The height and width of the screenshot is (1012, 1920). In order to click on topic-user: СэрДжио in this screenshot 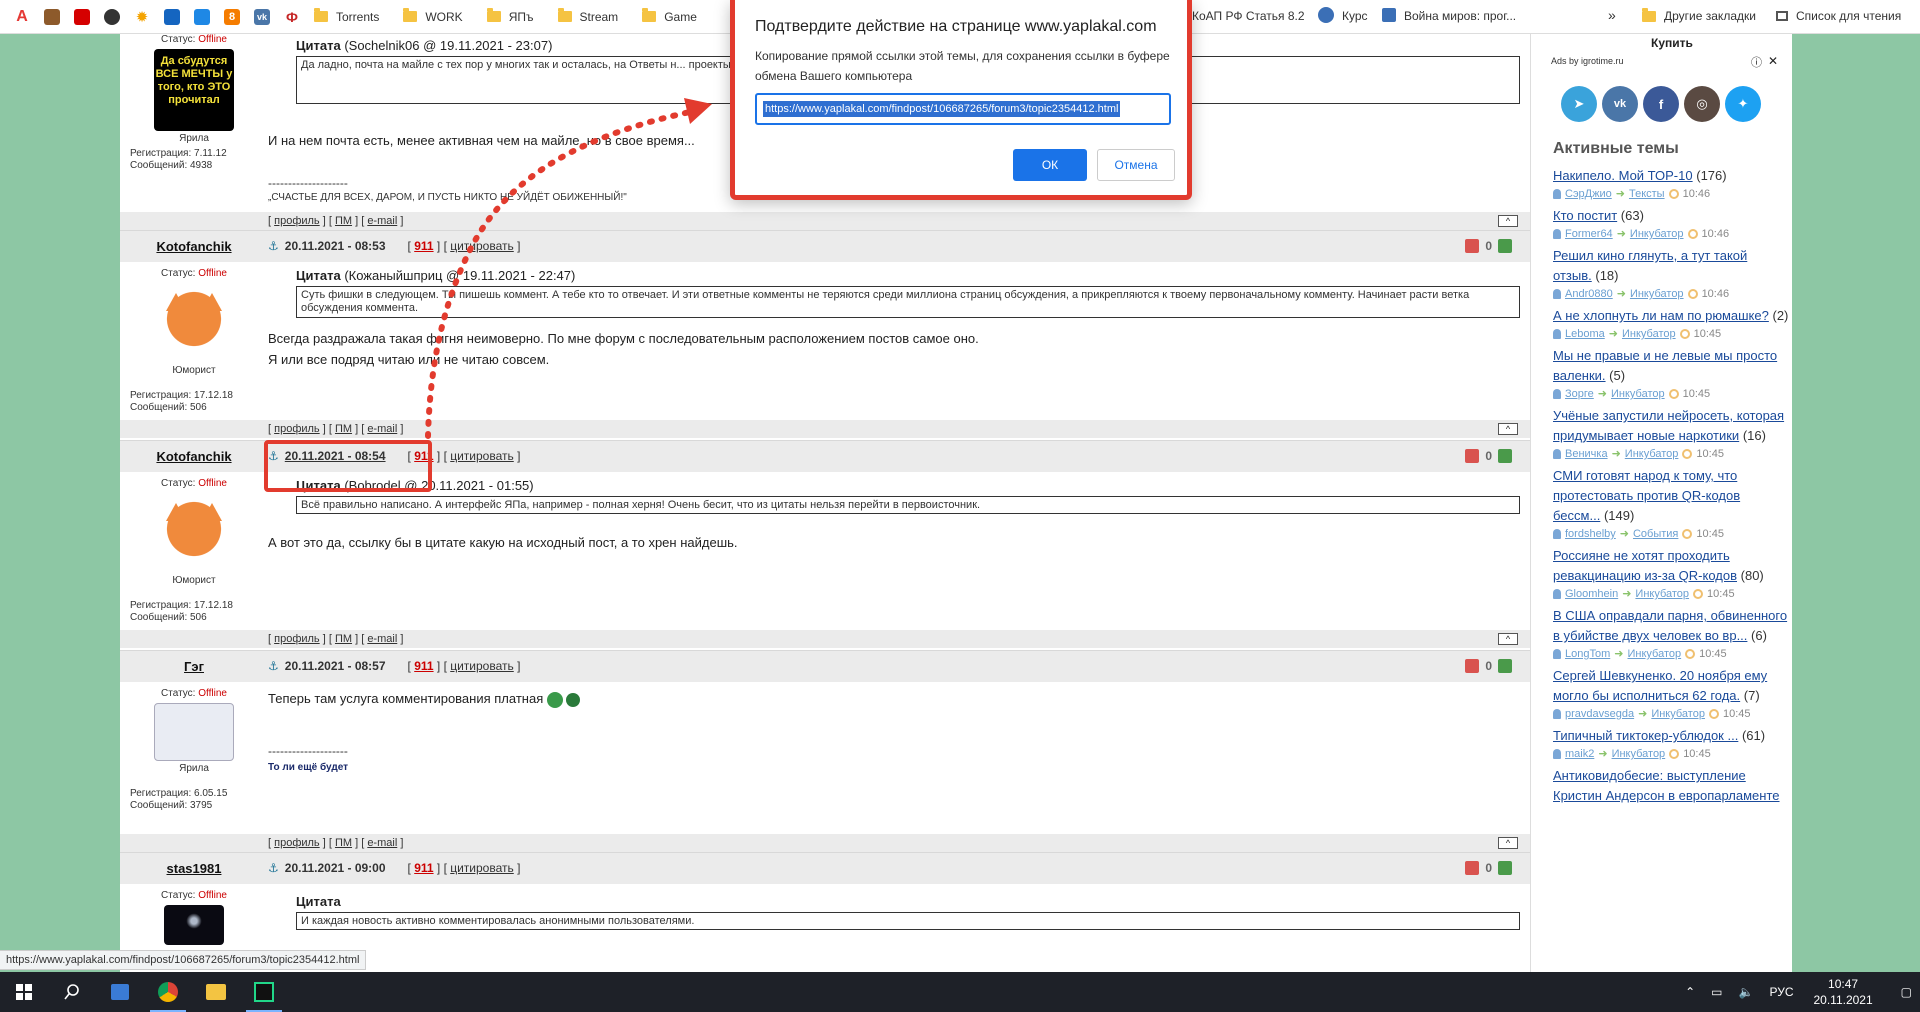, I will do `click(1588, 194)`.